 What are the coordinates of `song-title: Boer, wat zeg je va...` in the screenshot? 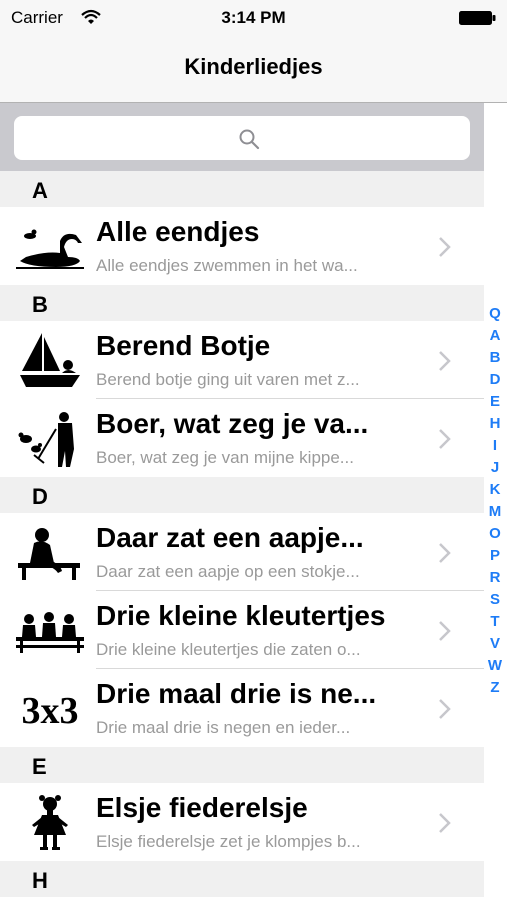 It's located at (232, 423).